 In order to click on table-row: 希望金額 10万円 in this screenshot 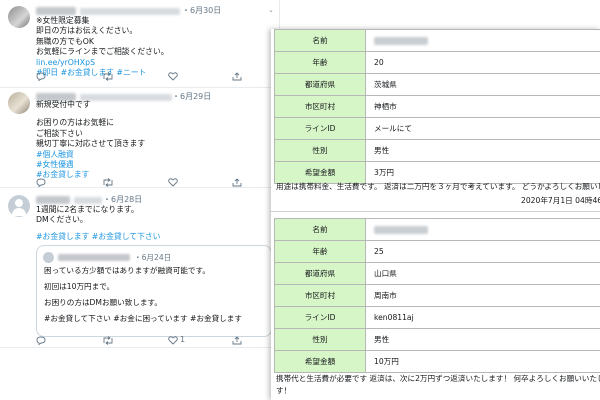, I will do `click(437, 361)`.